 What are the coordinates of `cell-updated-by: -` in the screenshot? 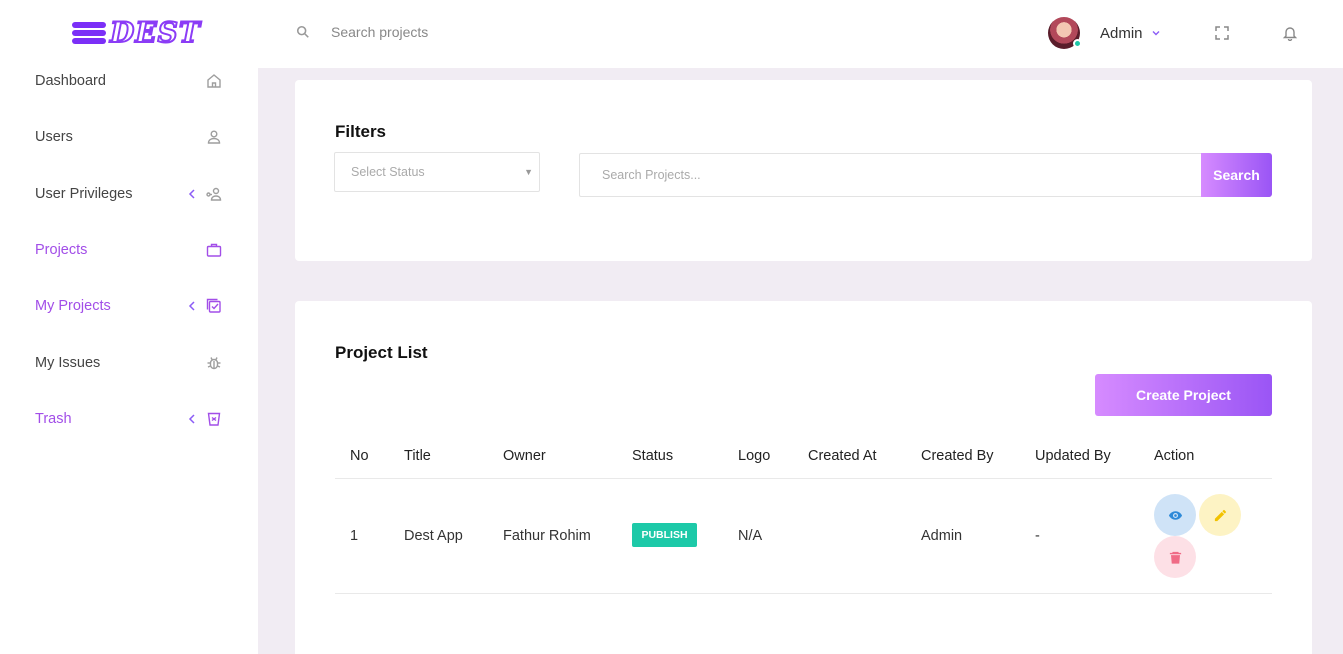 It's located at (1037, 536).